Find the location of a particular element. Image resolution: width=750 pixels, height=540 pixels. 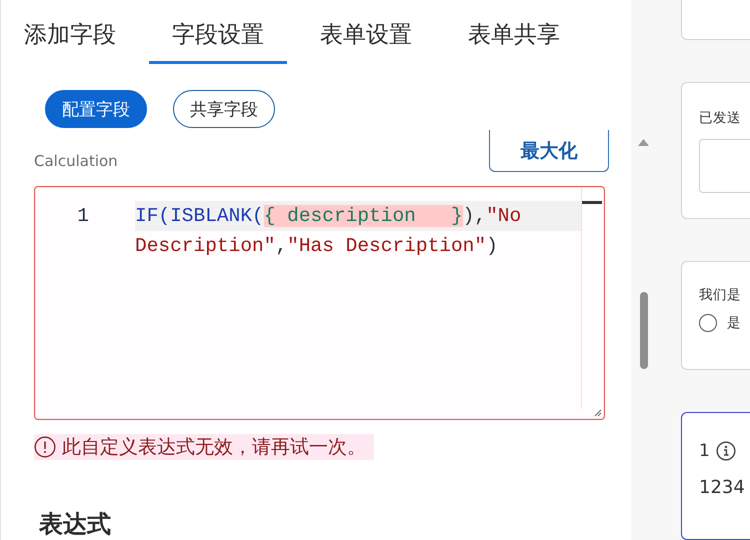

maximize-button: 最大化 is located at coordinates (549, 151).